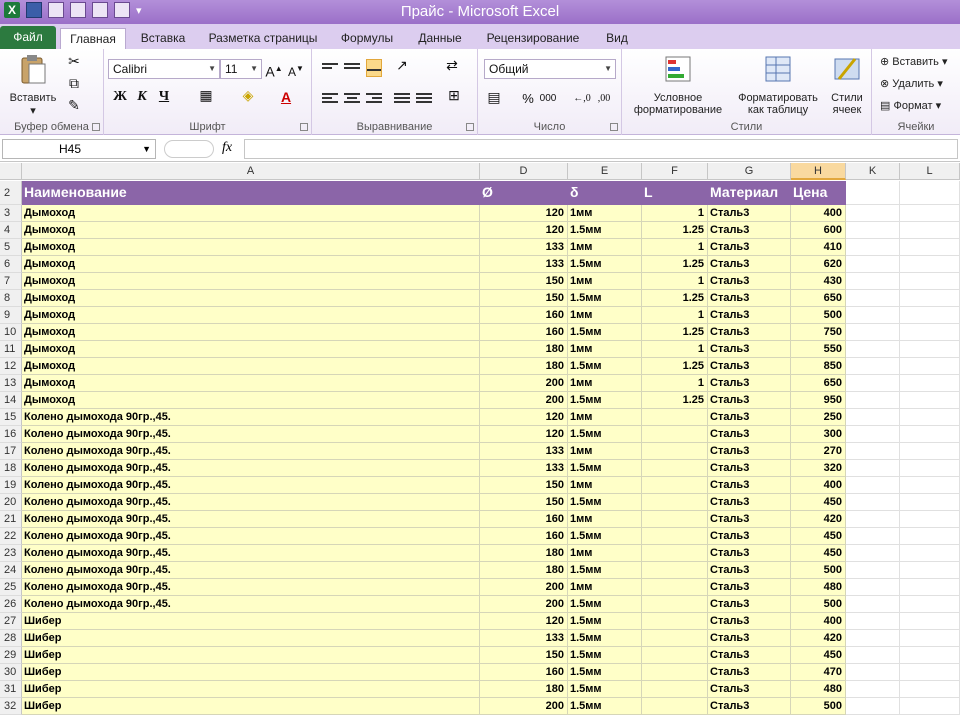 This screenshot has height=720, width=960. I want to click on header-name-cell: Наименование, so click(251, 193).